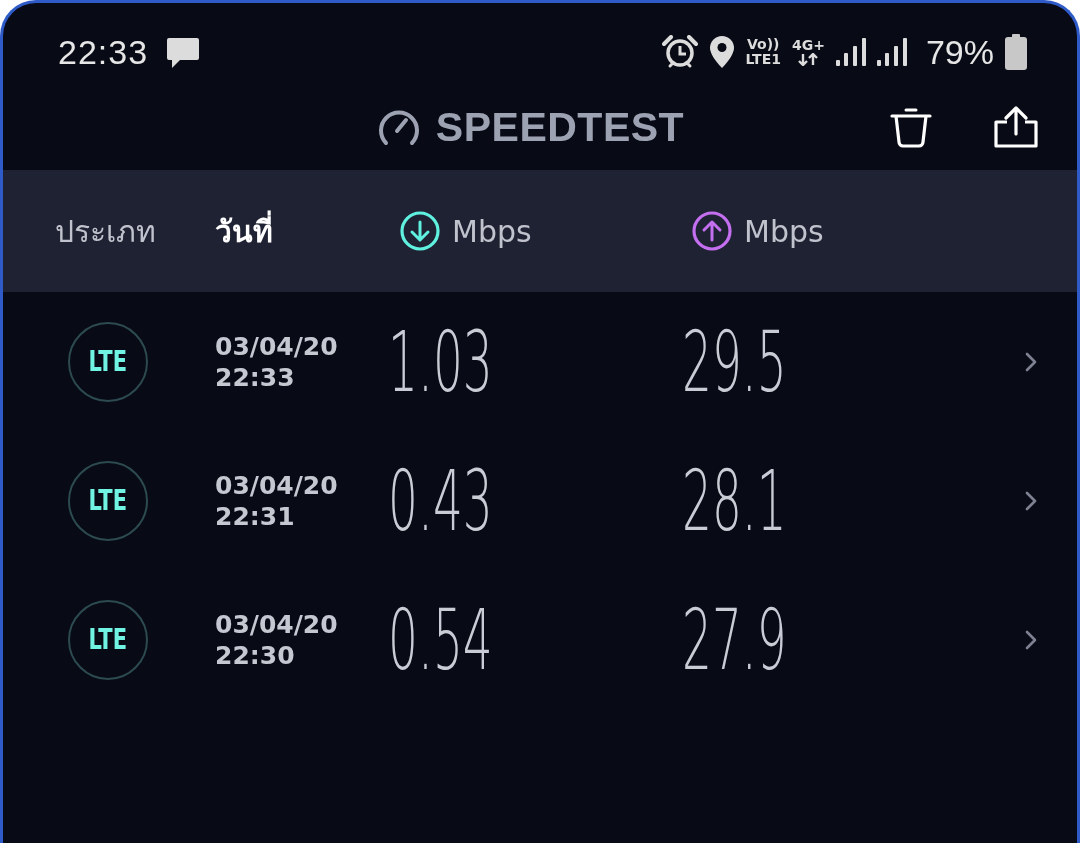  Describe the element at coordinates (959, 52) in the screenshot. I see `battery-percent: 79%` at that location.